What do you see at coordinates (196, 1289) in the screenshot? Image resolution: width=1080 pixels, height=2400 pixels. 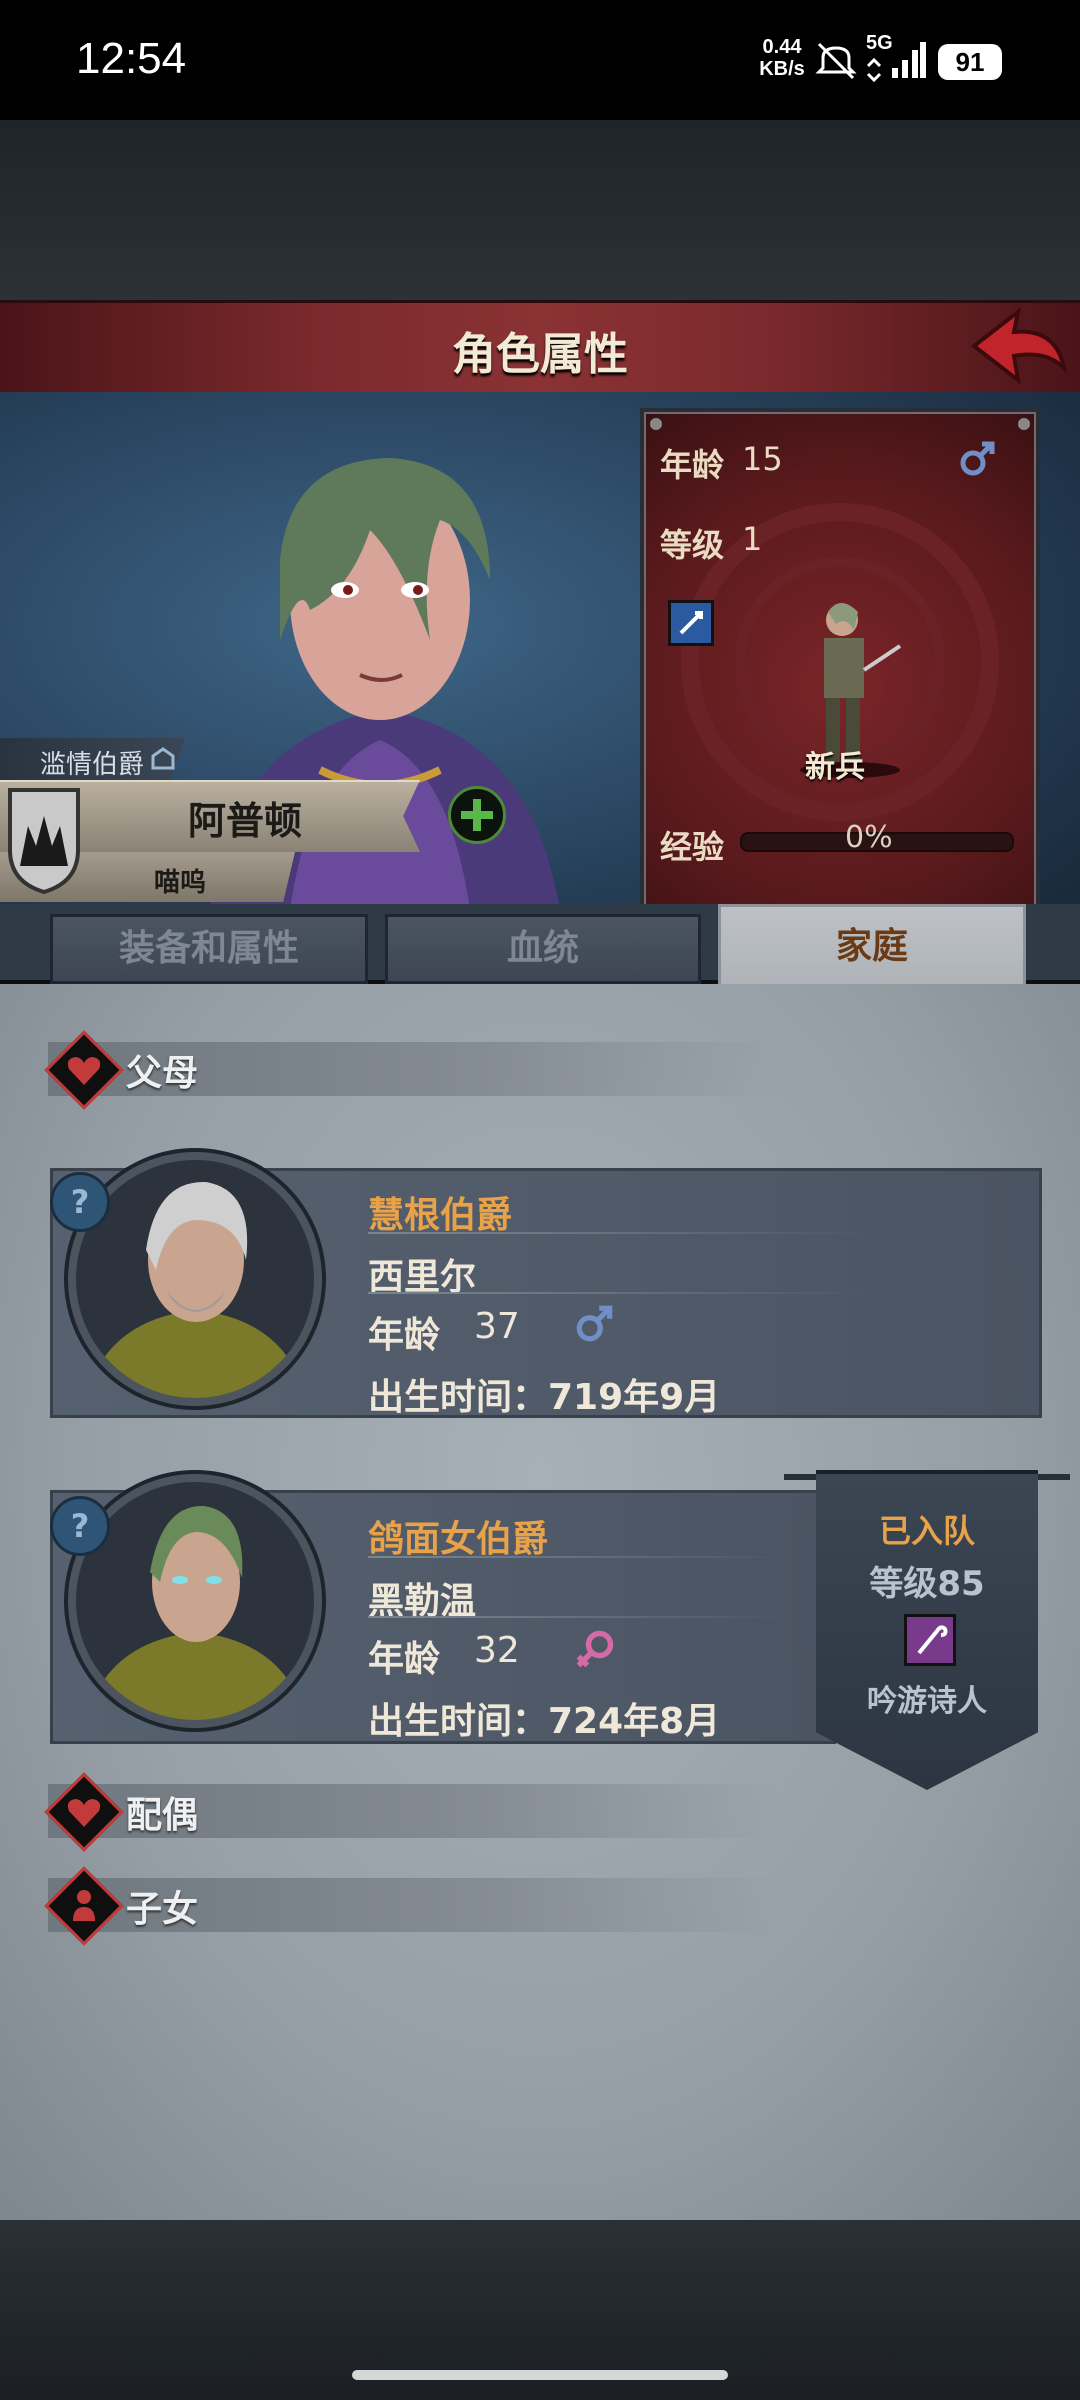 I see `father-avatar` at bounding box center [196, 1289].